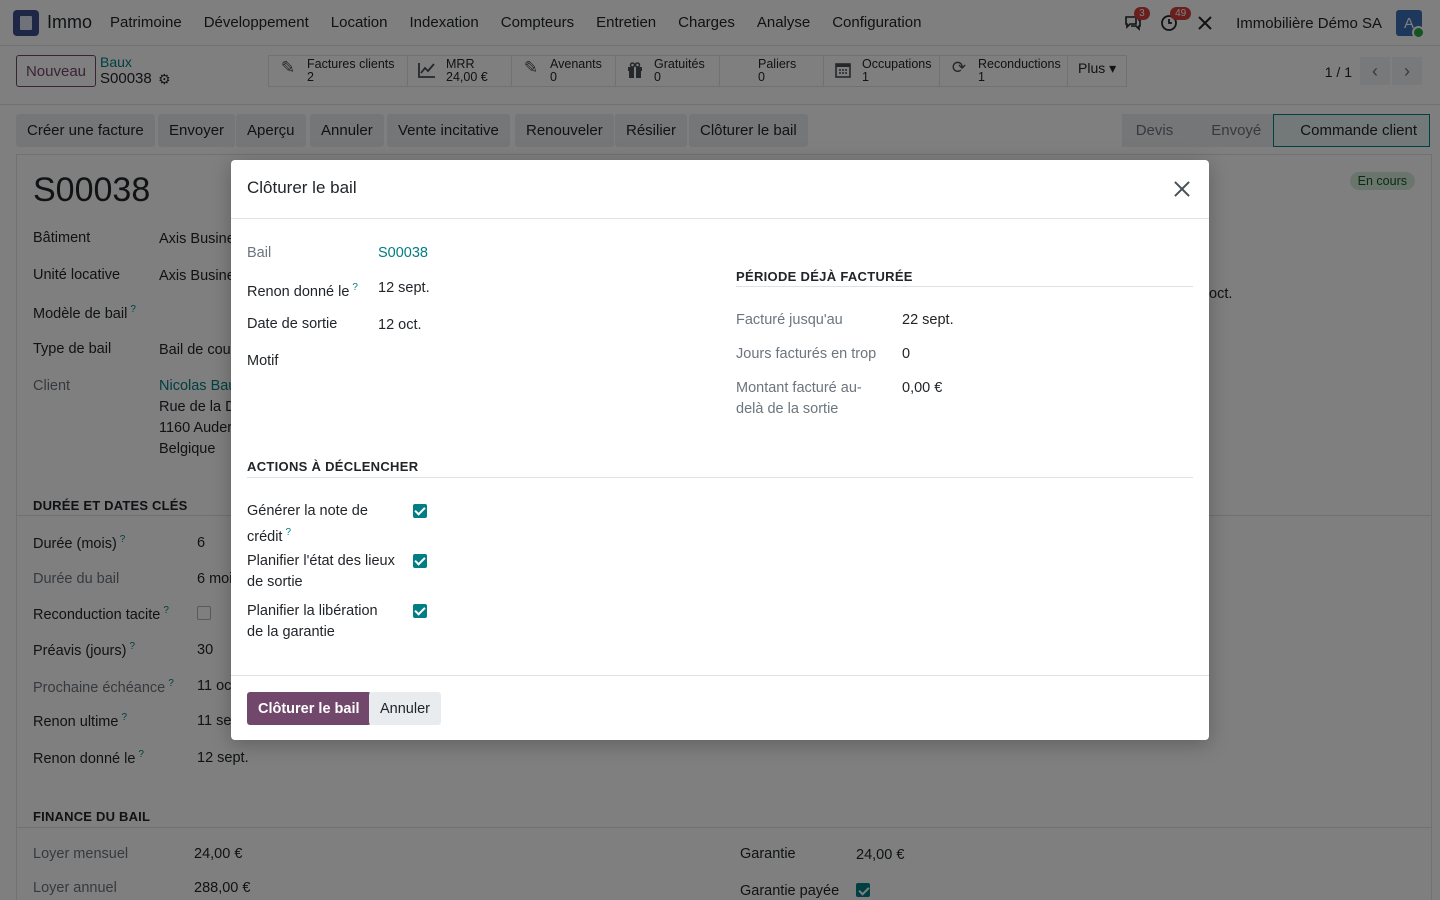  I want to click on dialog-footer: Clôturer le bail Annuler, so click(720, 707).